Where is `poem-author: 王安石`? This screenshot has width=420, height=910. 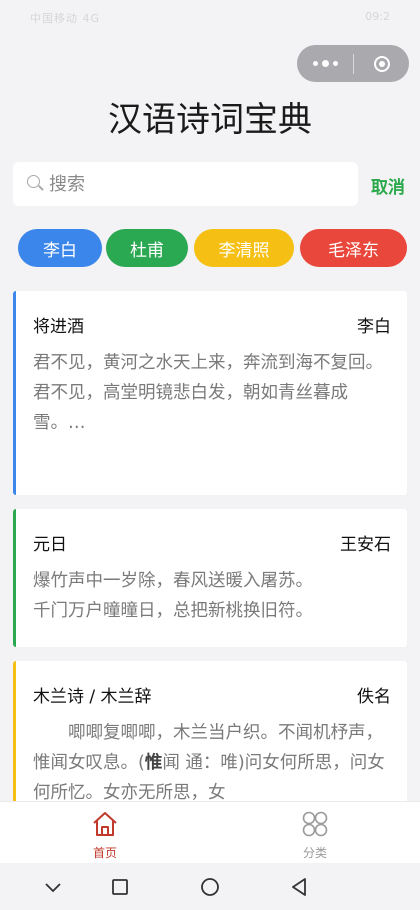
poem-author: 王安石 is located at coordinates (365, 545).